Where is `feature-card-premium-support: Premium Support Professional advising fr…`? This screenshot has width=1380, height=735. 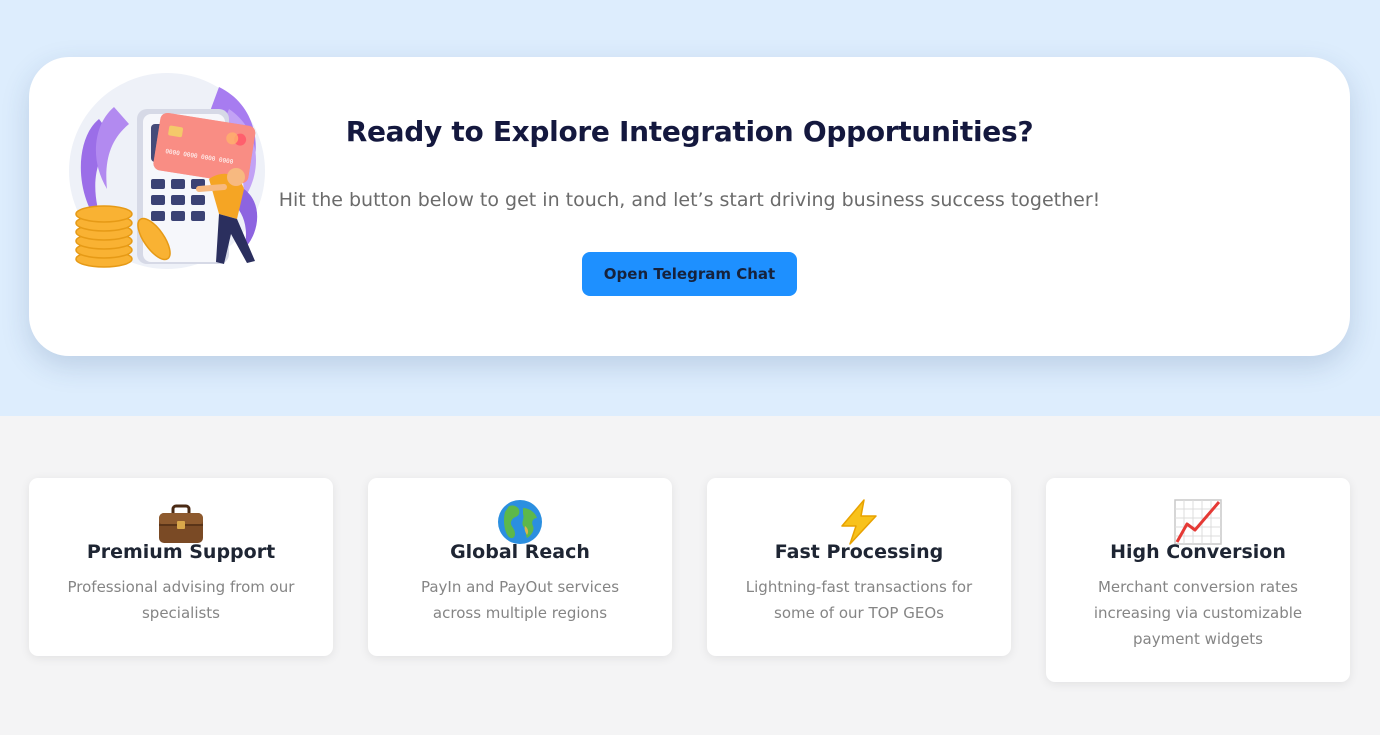 feature-card-premium-support: Premium Support Professional advising fr… is located at coordinates (181, 567).